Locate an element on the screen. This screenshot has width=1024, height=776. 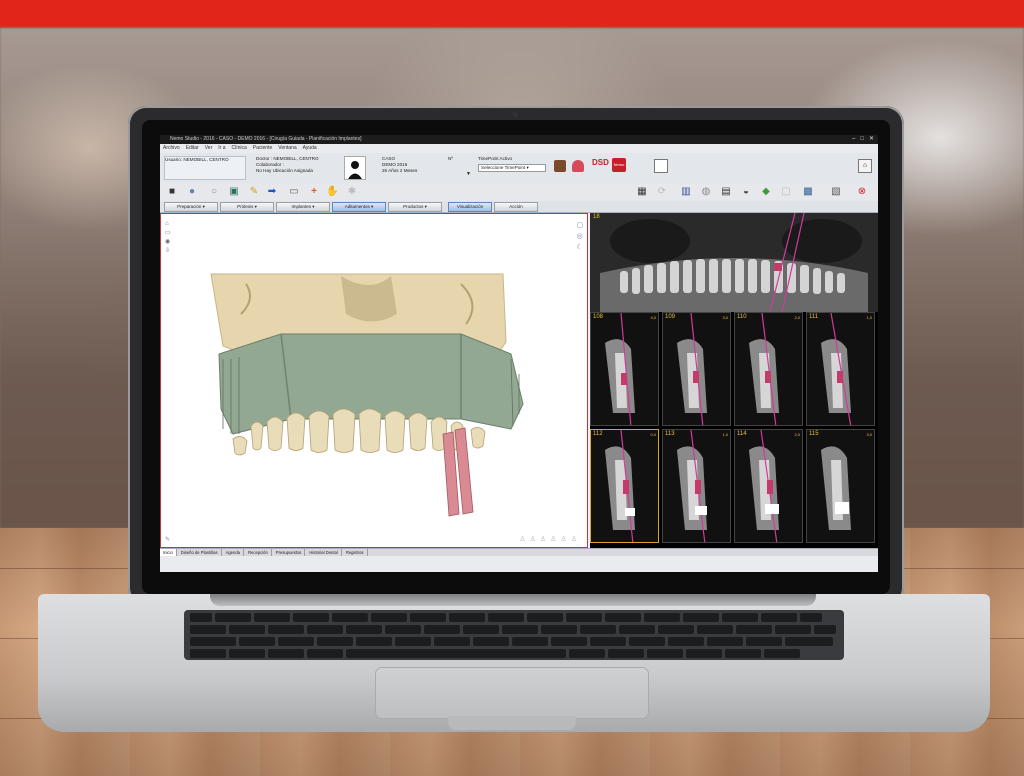
tab-label: Prótesis is located at coordinates (245, 206).